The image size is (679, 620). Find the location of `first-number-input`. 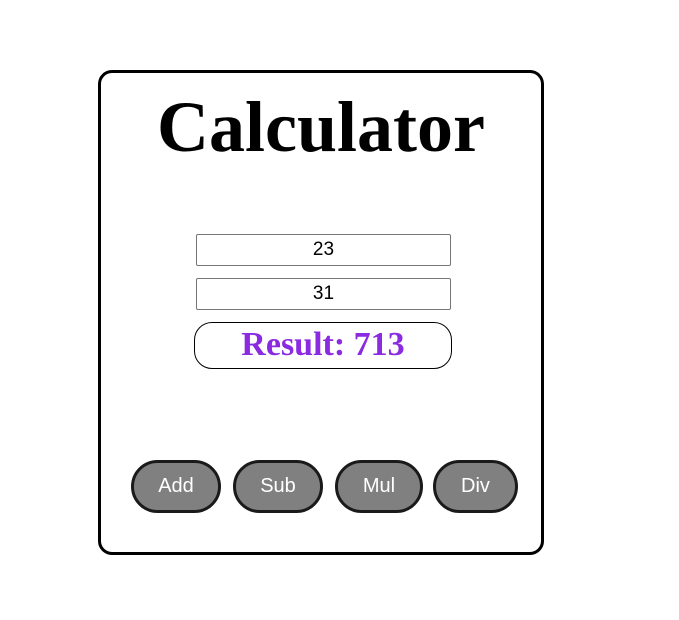

first-number-input is located at coordinates (323, 250).